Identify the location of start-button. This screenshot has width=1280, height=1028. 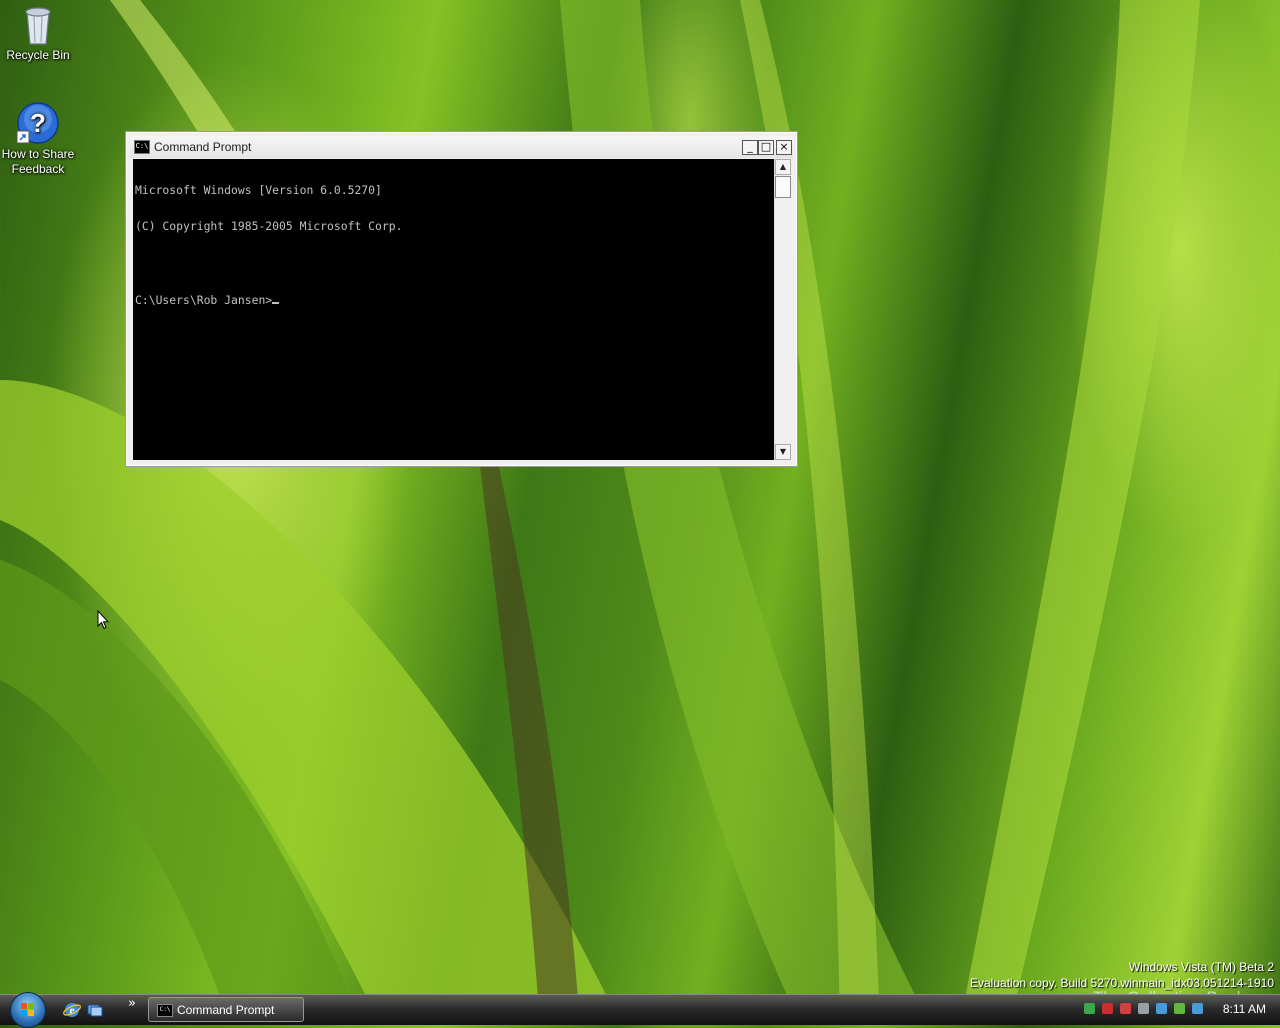
(28, 1010).